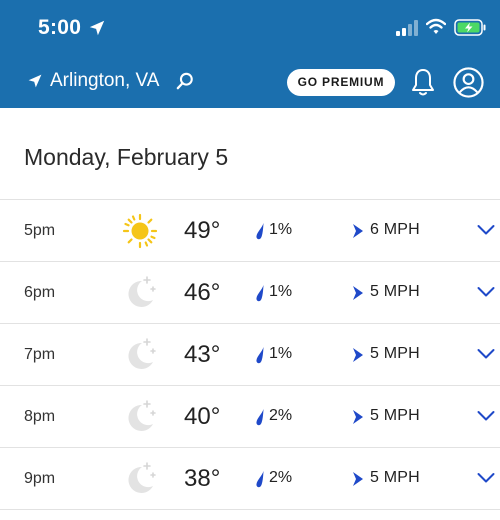 The height and width of the screenshot is (520, 500). I want to click on hour-time: 7pm, so click(40, 354).